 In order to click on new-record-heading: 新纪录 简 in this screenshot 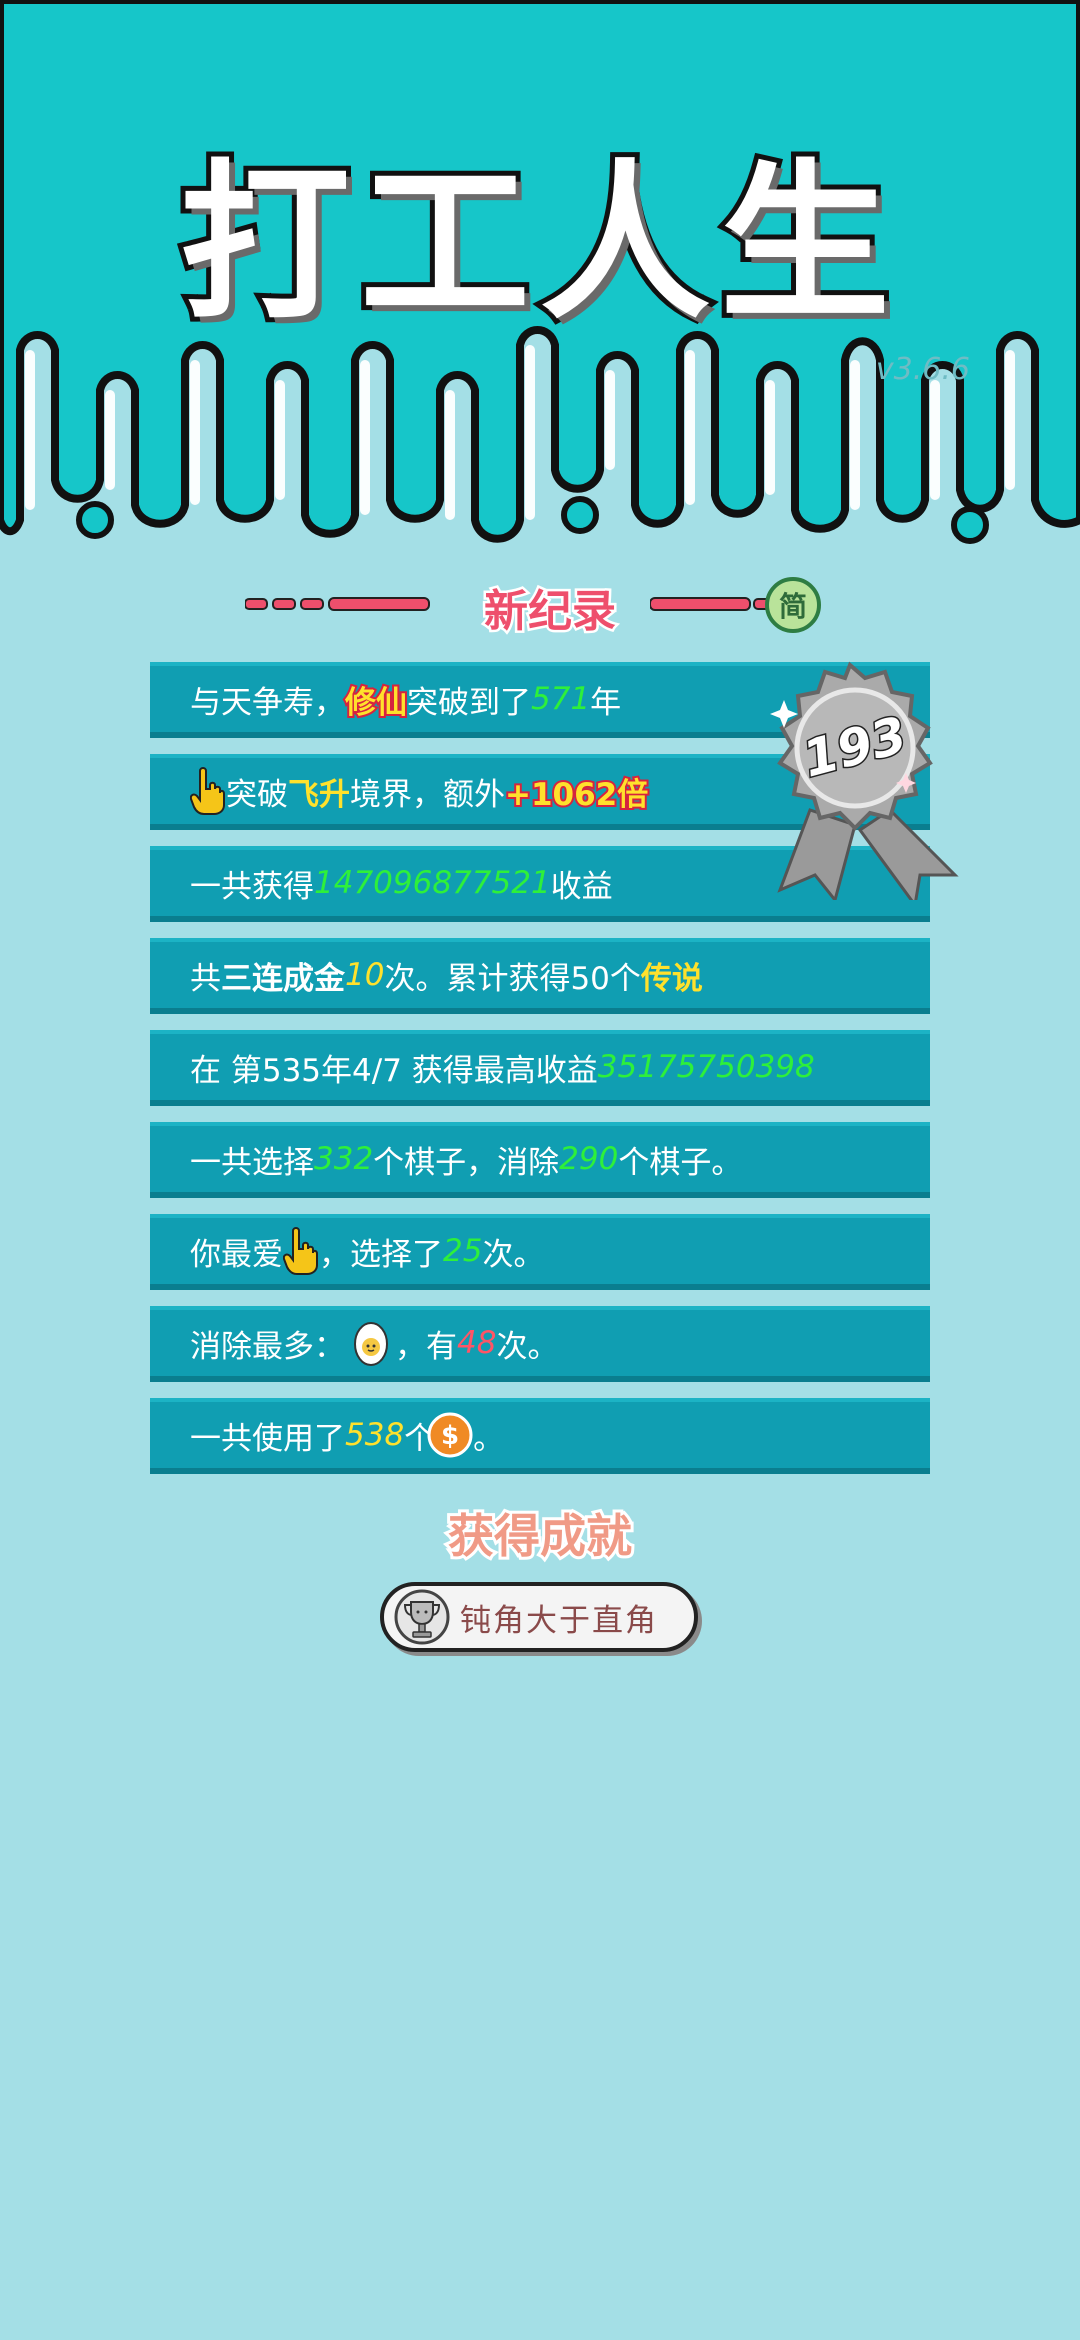, I will do `click(540, 607)`.